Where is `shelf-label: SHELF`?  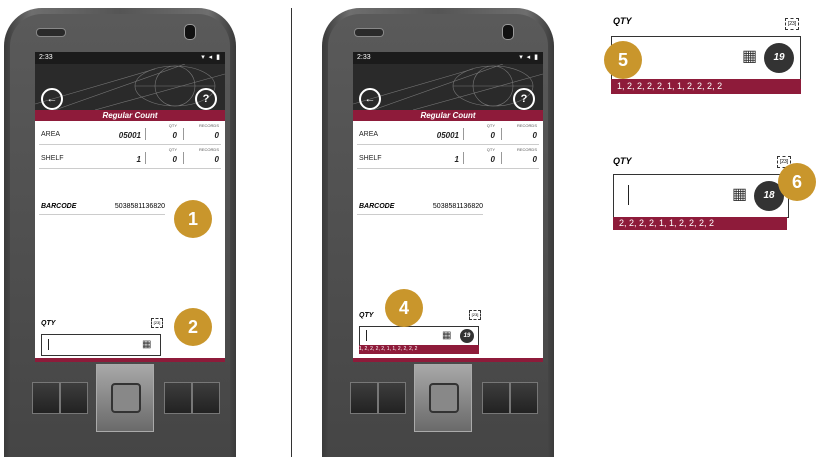
shelf-label: SHELF is located at coordinates (52, 158).